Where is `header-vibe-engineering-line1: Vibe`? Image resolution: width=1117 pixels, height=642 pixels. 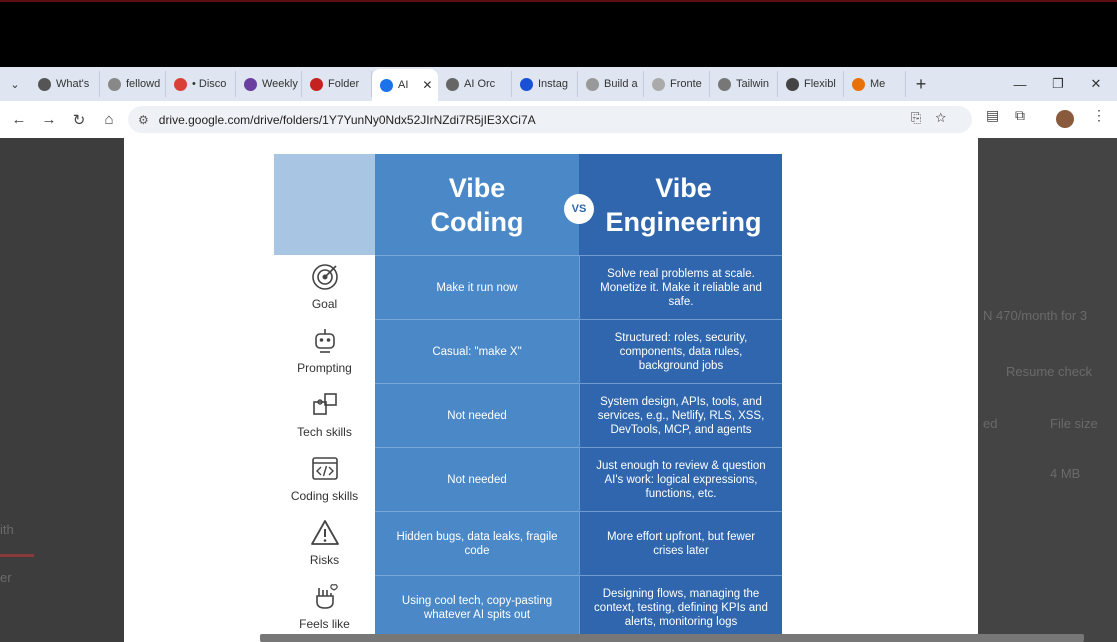
header-vibe-engineering-line1: Vibe is located at coordinates (683, 187).